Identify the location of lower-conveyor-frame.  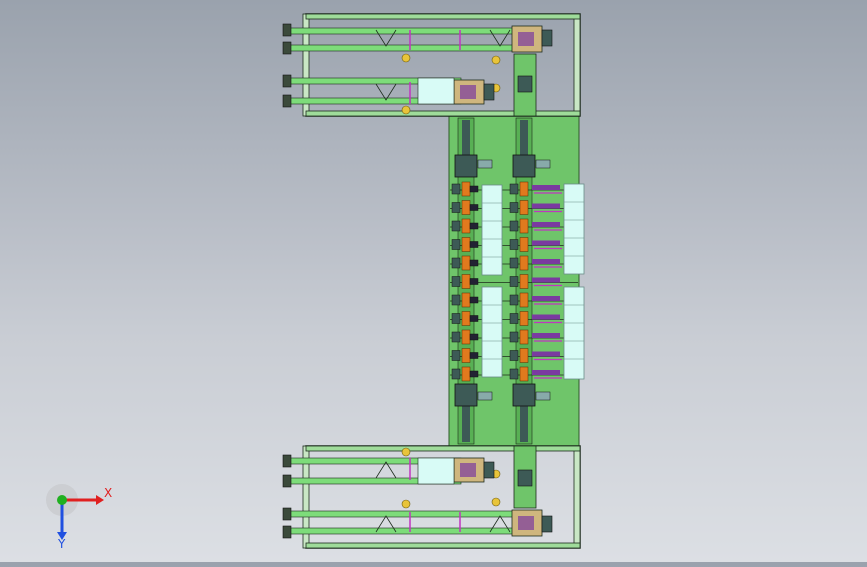
(431, 497).